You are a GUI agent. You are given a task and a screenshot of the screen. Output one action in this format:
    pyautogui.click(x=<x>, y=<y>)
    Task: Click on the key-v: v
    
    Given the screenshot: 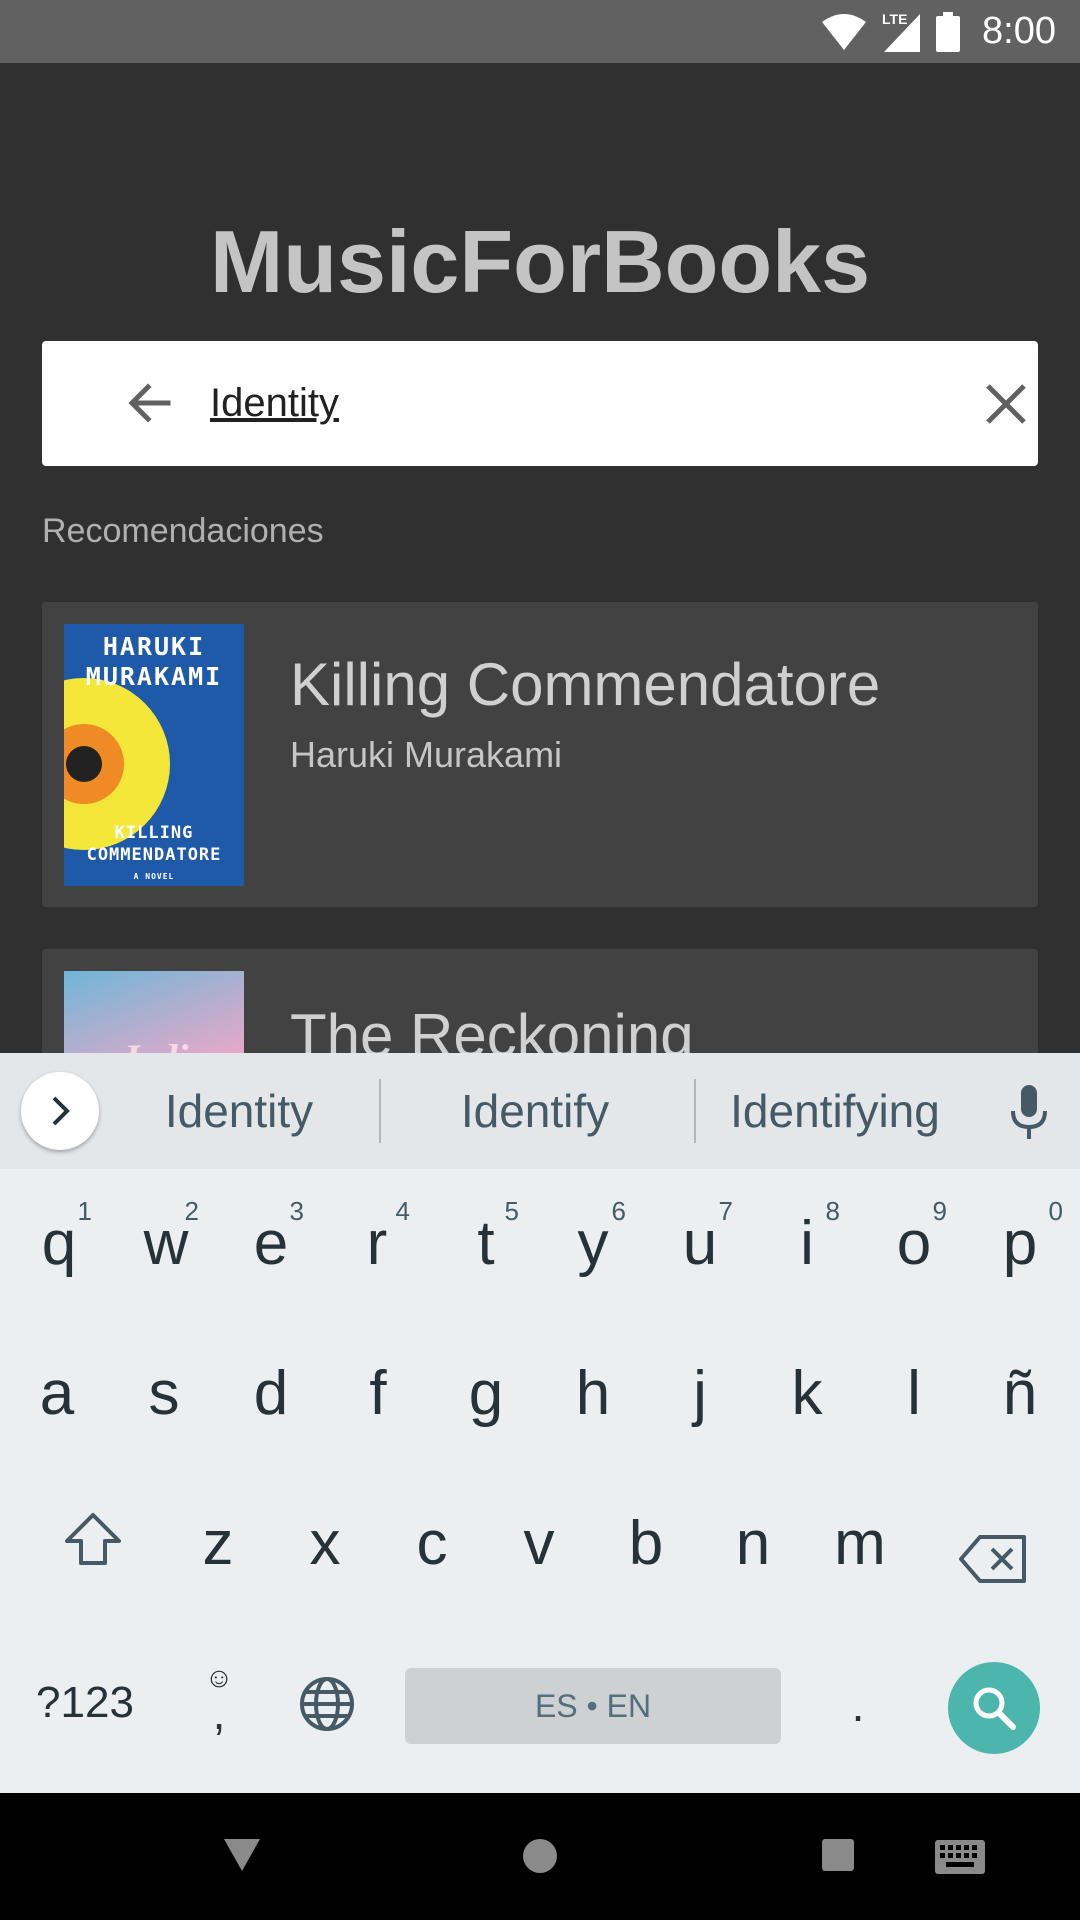 What is the action you would take?
    pyautogui.click(x=539, y=1543)
    